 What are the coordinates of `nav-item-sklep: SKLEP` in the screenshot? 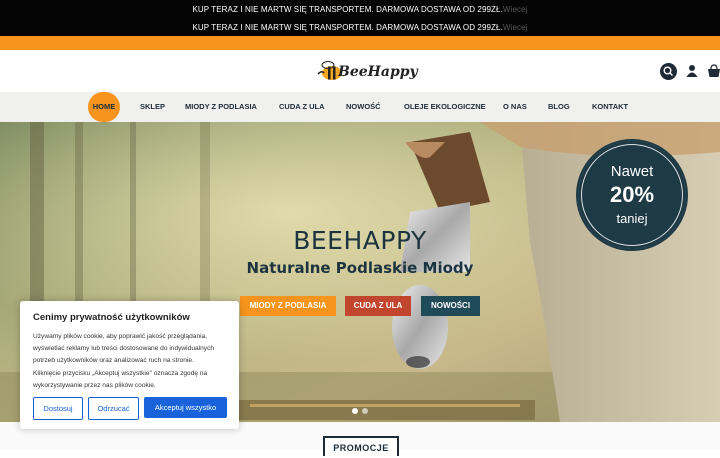 It's located at (152, 107).